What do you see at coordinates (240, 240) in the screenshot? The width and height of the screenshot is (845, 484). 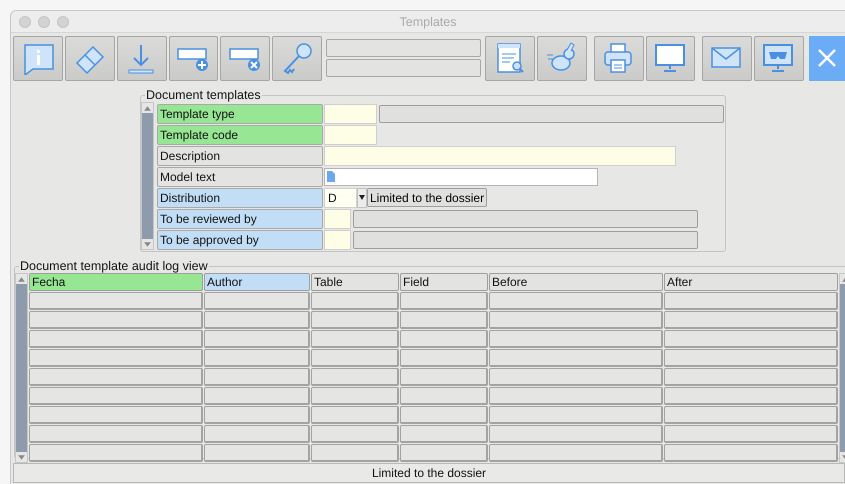 I see `field-label: To be approved by` at bounding box center [240, 240].